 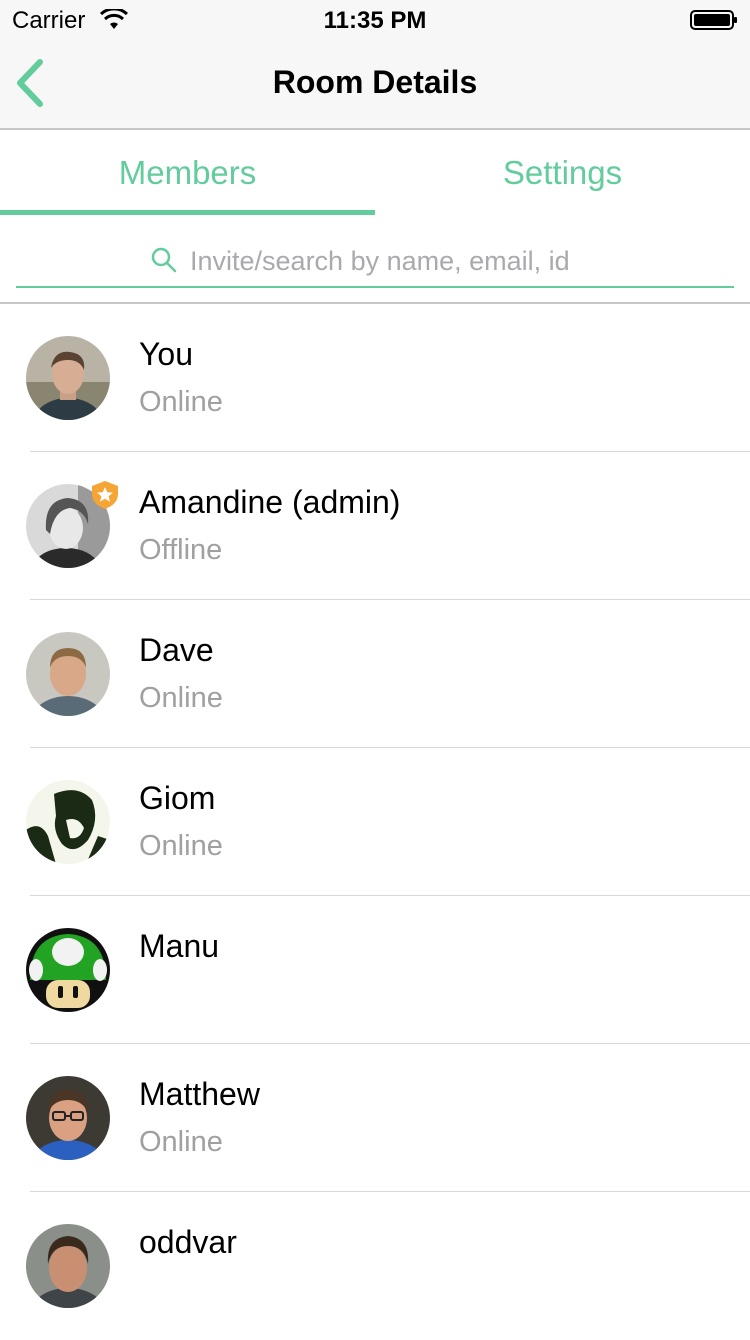 What do you see at coordinates (176, 650) in the screenshot?
I see `member-name: Dave` at bounding box center [176, 650].